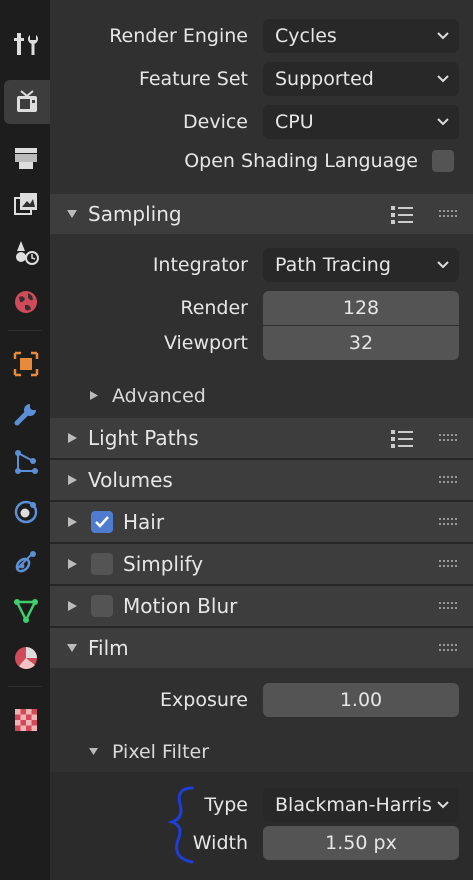  Describe the element at coordinates (261, 752) in the screenshot. I see `pixel-filter-subpanel-header: Pixel Filter` at that location.